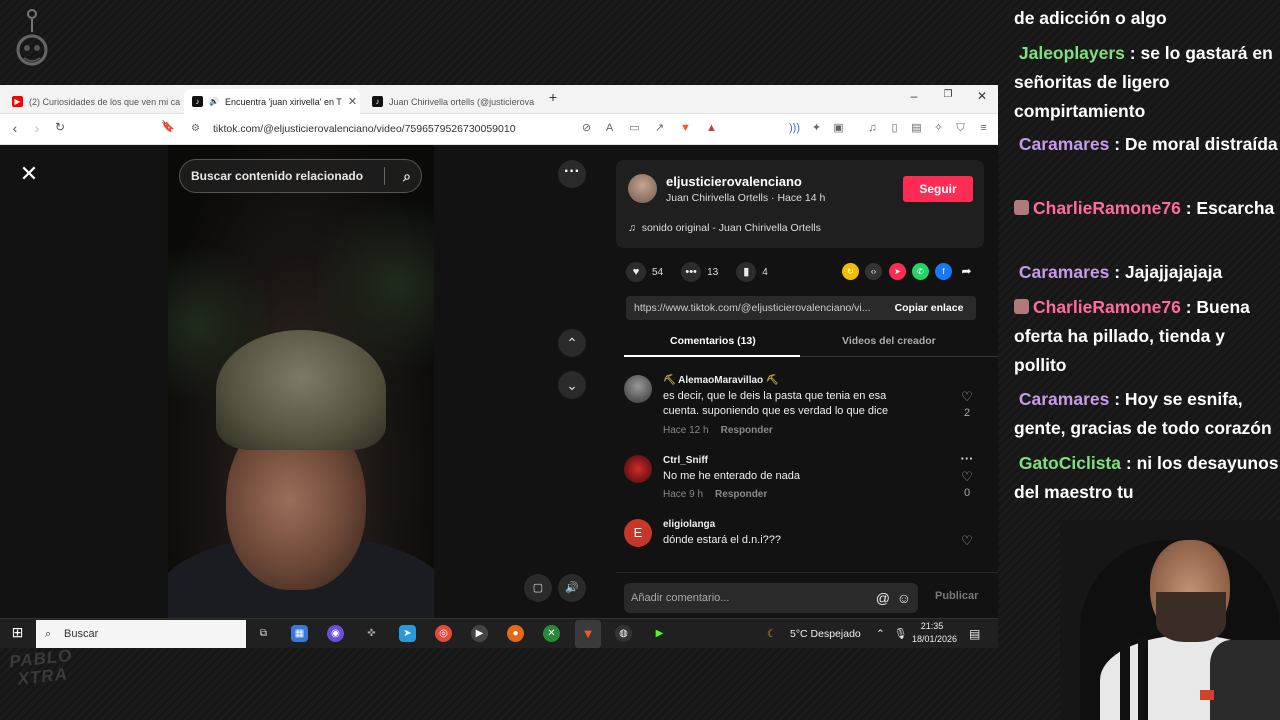 This screenshot has height=720, width=1280. What do you see at coordinates (377, 101) in the screenshot?
I see `tiktok-icon: ♪` at bounding box center [377, 101].